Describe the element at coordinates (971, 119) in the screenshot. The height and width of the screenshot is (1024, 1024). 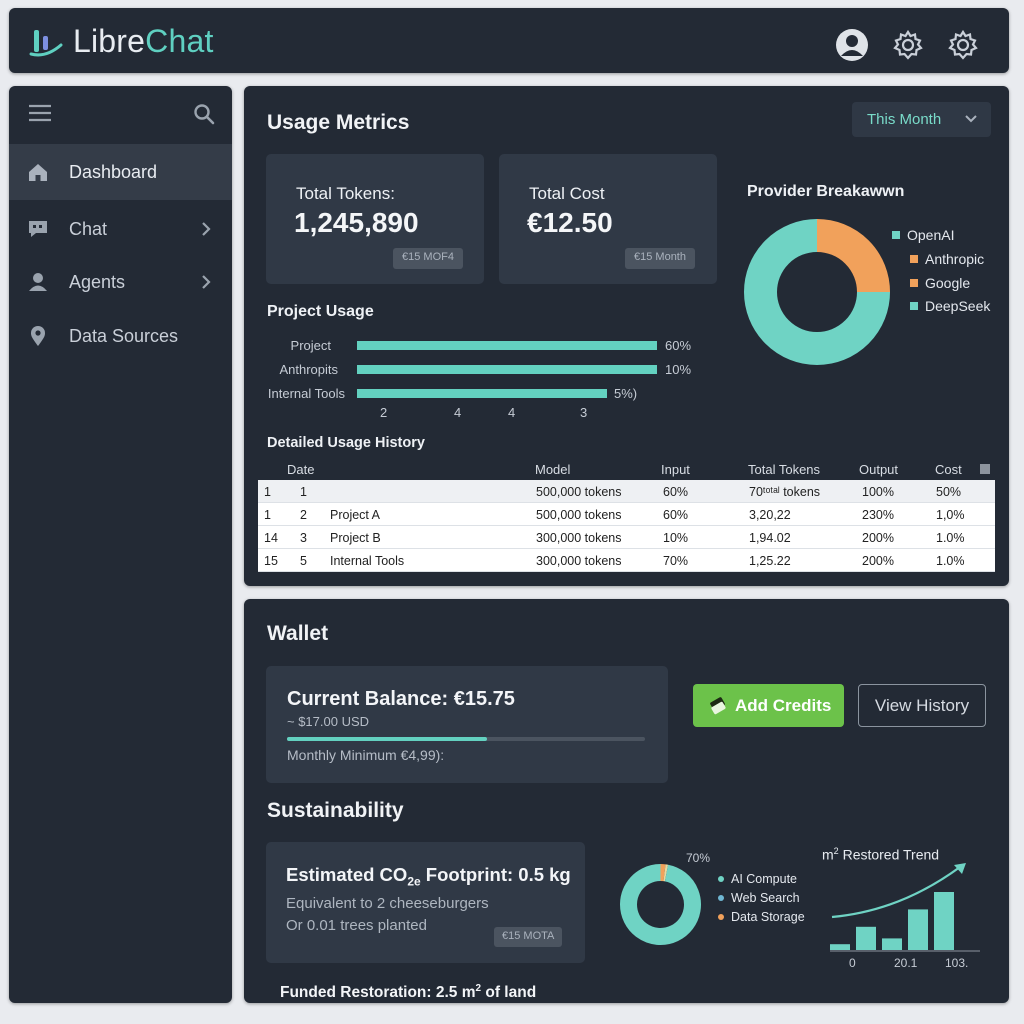
I see `chevron-down-icon` at that location.